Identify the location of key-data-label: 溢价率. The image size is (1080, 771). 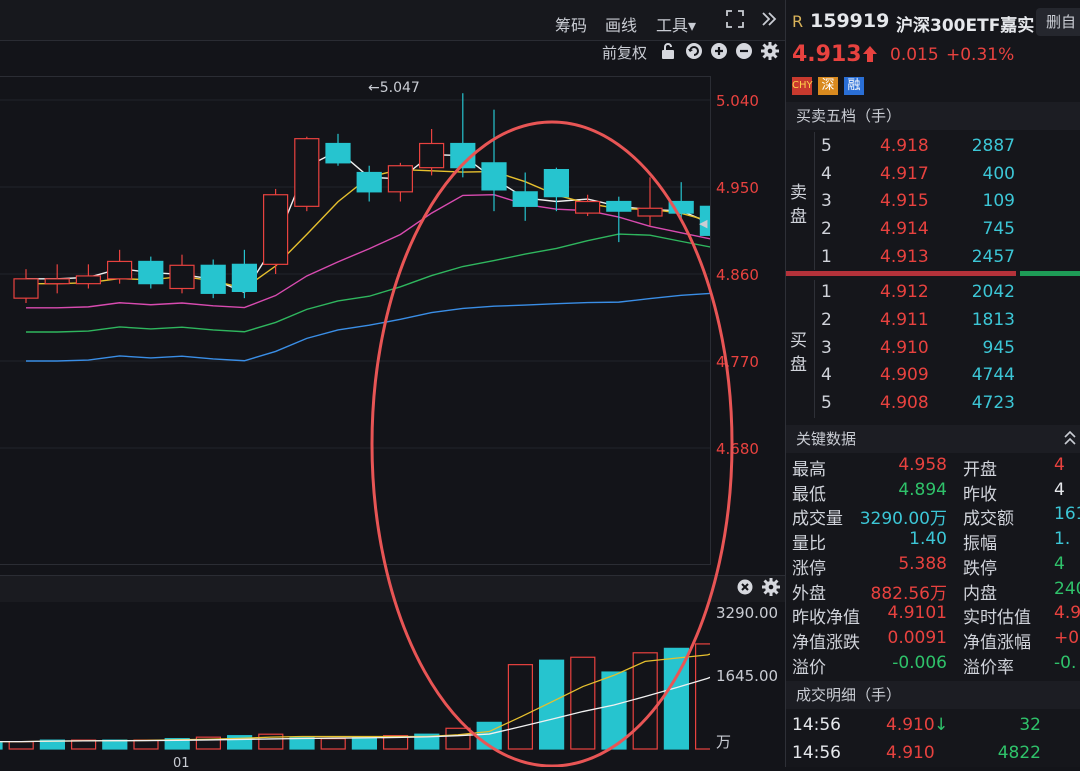
(988, 667).